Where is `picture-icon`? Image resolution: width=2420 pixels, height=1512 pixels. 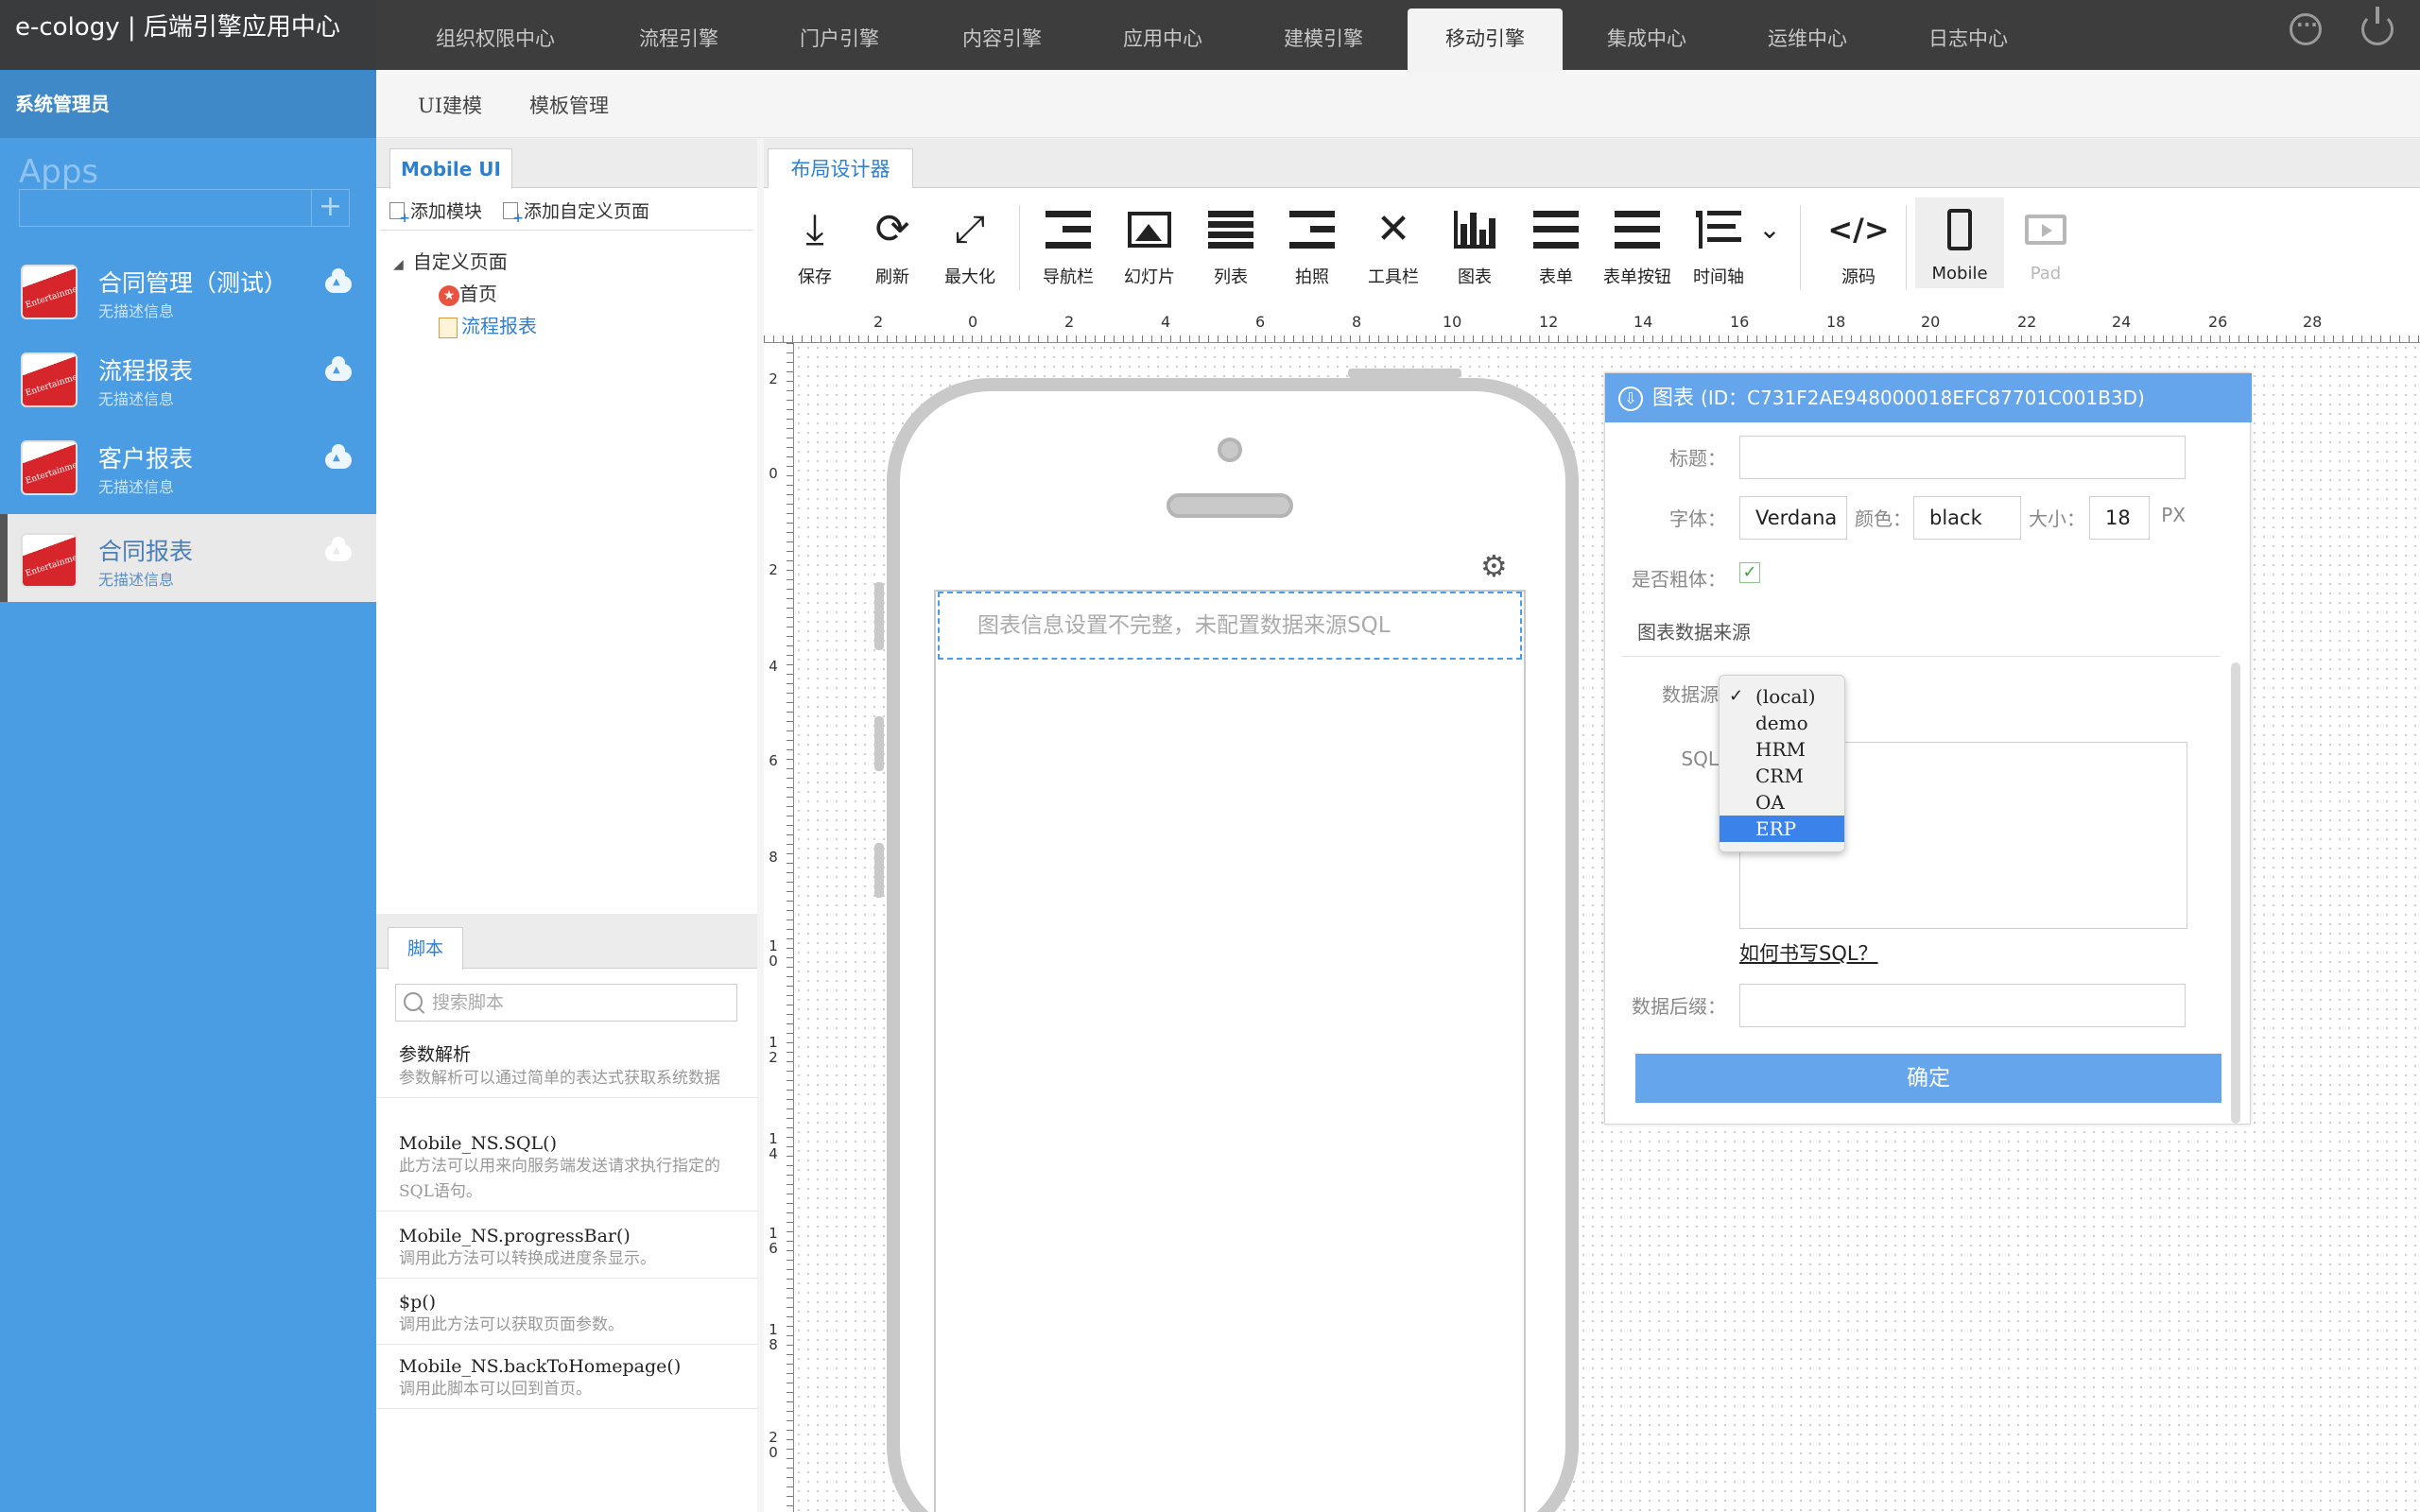
picture-icon is located at coordinates (1149, 229).